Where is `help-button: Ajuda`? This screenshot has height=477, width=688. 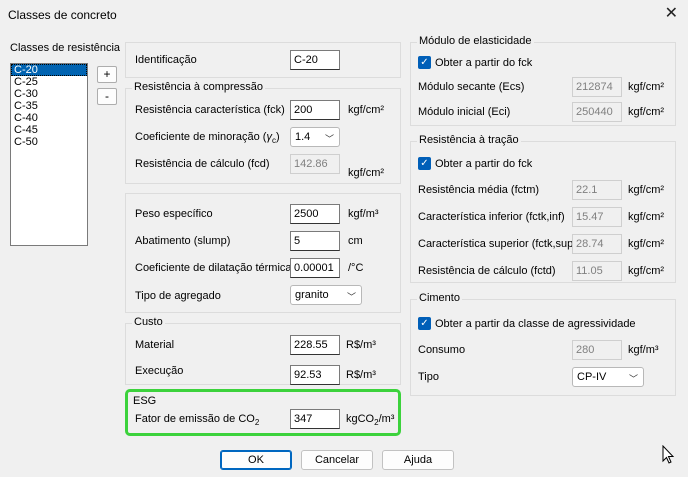 help-button: Ajuda is located at coordinates (418, 460).